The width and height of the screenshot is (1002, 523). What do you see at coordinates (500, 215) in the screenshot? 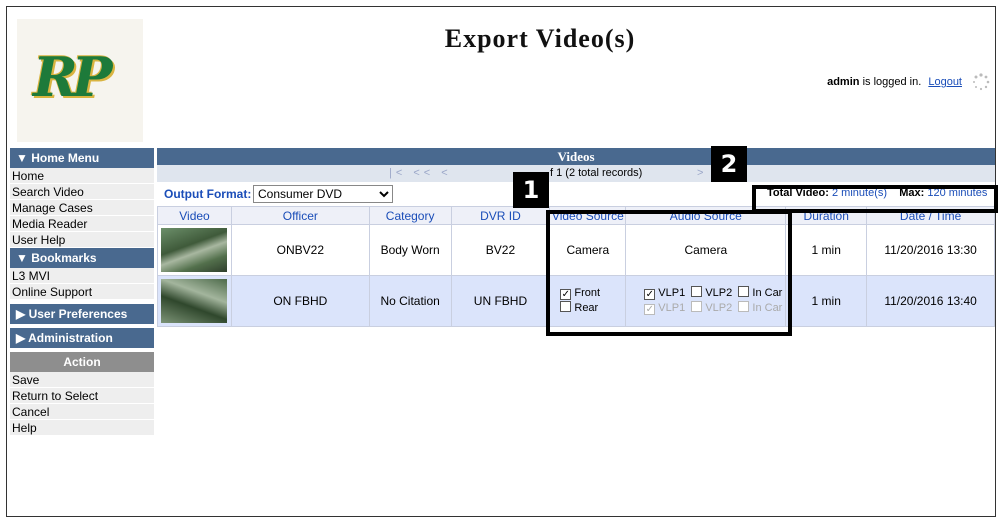
I see `col-dvr-id: DVR ID` at bounding box center [500, 215].